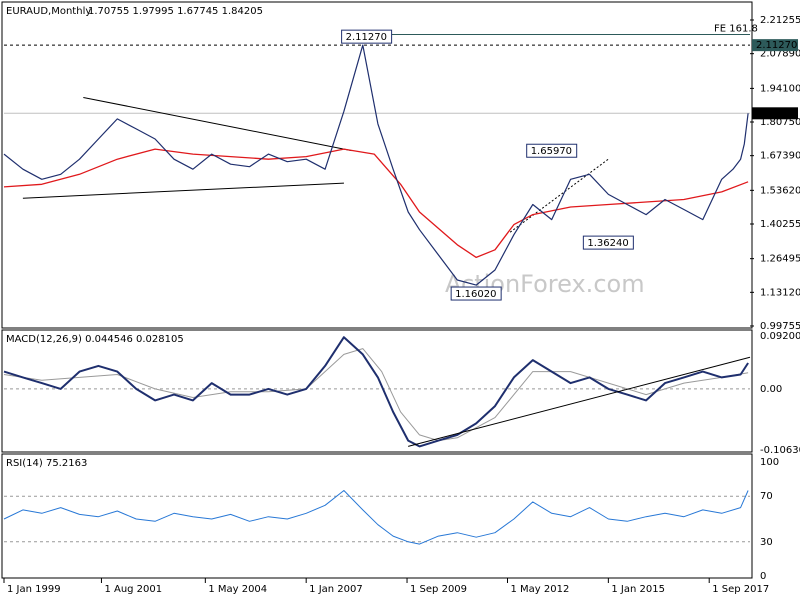 Image resolution: width=800 pixels, height=604 pixels. I want to click on x-tick-label: 1 Sep 2009, so click(438, 589).